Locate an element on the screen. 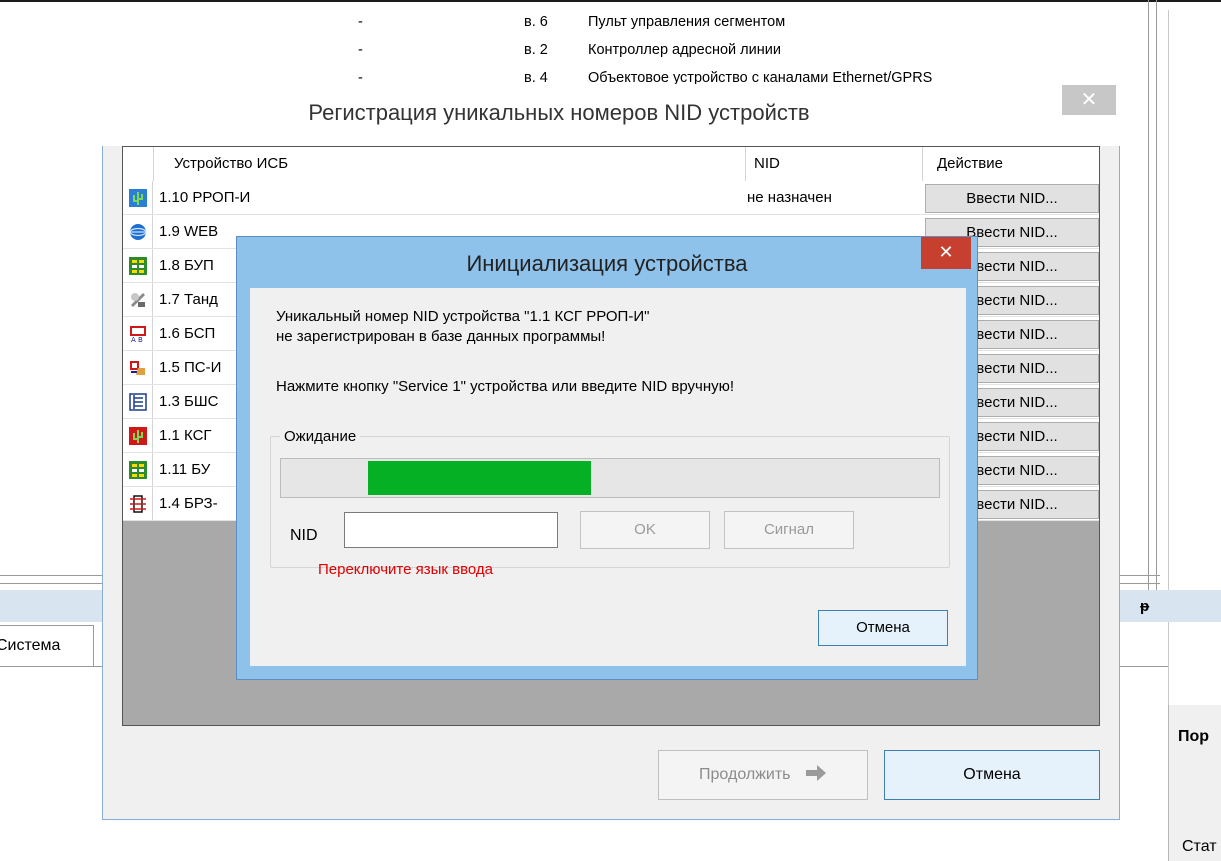 Image resolution: width=1221 pixels, height=861 pixels. row-device-name: 1.10 РРОП-И is located at coordinates (205, 197).